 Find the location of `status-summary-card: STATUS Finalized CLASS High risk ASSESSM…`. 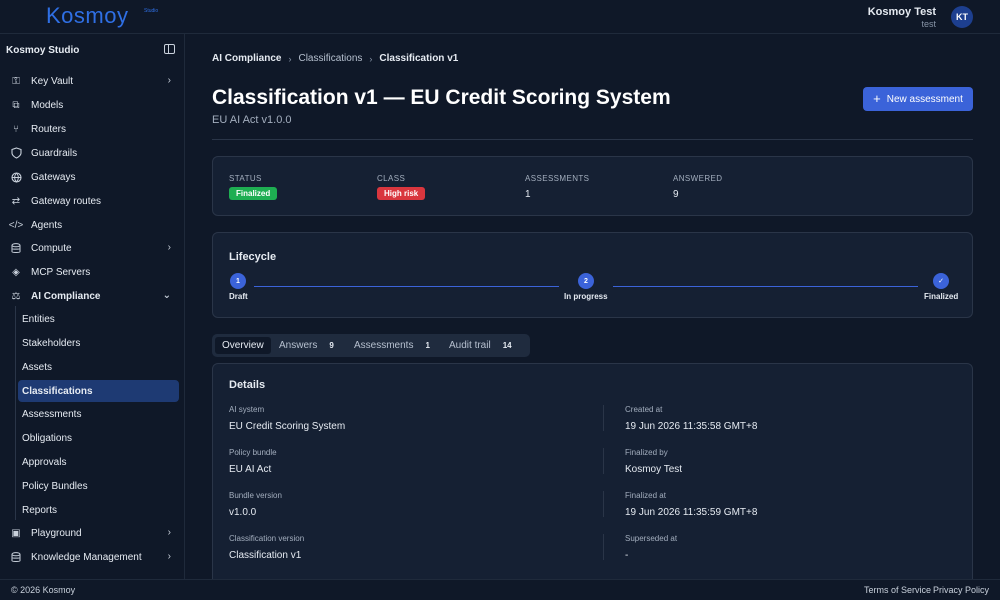

status-summary-card: STATUS Finalized CLASS High risk ASSESSM… is located at coordinates (592, 186).